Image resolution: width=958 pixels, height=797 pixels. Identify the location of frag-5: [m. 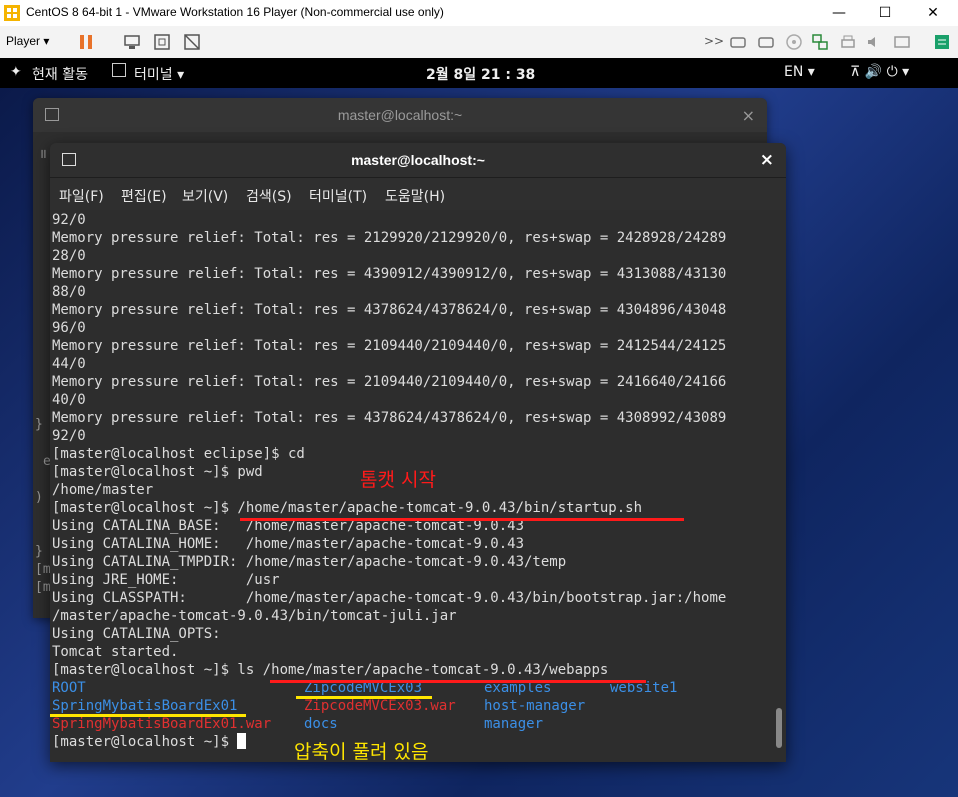
(43, 569).